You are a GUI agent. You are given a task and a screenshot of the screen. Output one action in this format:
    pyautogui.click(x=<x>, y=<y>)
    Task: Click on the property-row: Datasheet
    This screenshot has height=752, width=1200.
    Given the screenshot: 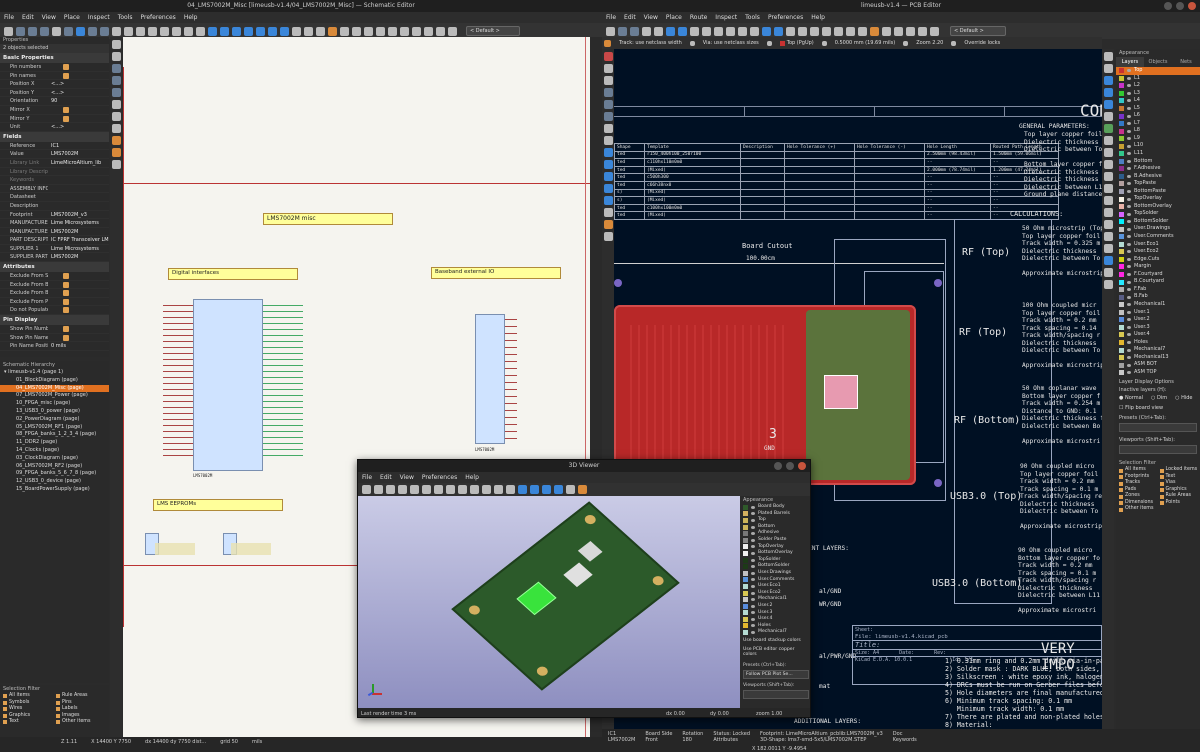 What is the action you would take?
    pyautogui.click(x=54, y=197)
    